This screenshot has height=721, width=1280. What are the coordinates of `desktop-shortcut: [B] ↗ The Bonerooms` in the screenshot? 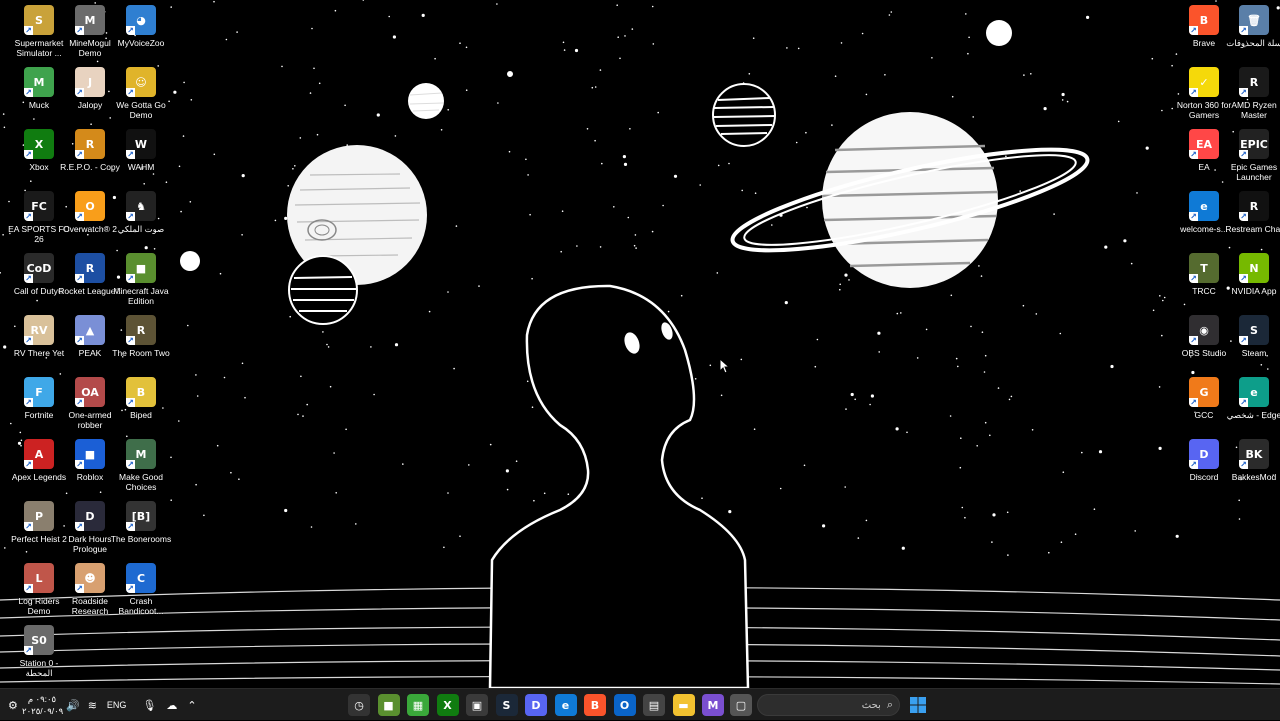 It's located at (141, 522).